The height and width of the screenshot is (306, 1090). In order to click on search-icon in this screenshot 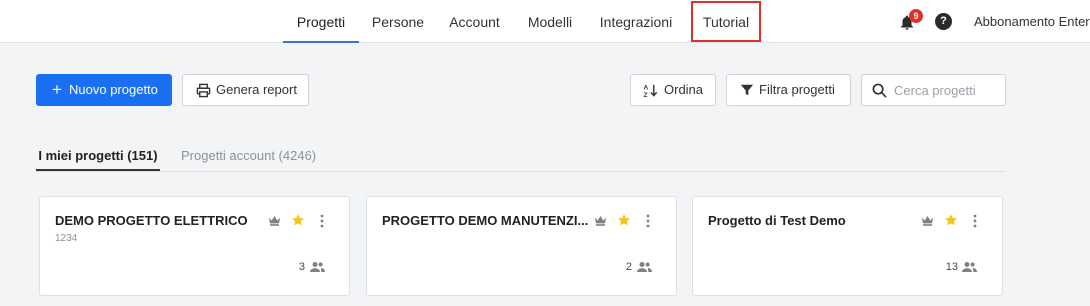, I will do `click(879, 90)`.